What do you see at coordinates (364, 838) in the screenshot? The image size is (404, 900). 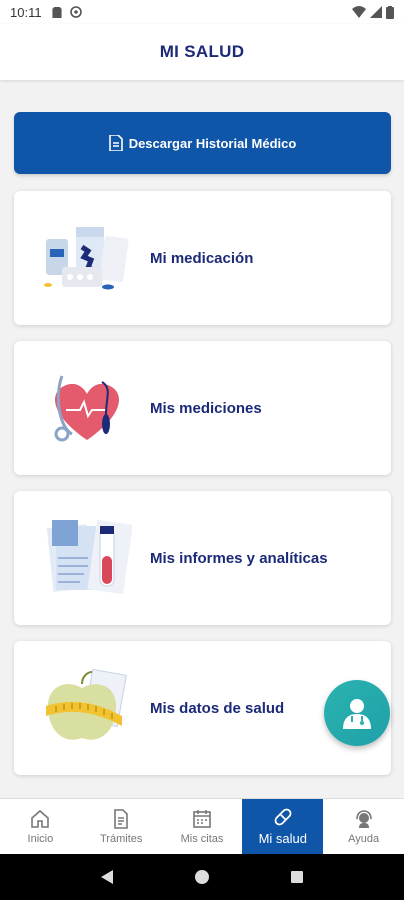 I see `nav-label: Ayuda` at bounding box center [364, 838].